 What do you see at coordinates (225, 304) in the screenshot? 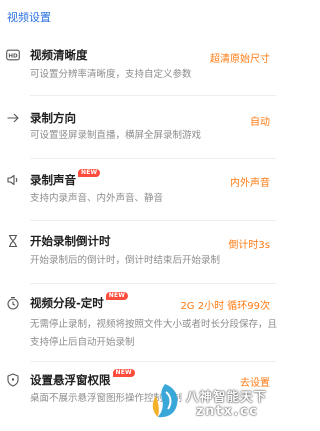
I see `setting-value: 2G 2小时 循环99次` at bounding box center [225, 304].